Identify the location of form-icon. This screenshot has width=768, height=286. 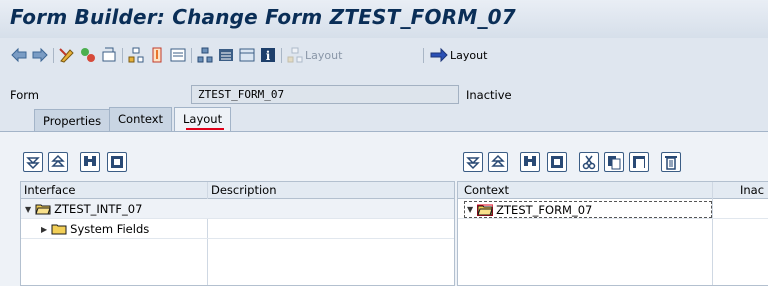
(178, 55).